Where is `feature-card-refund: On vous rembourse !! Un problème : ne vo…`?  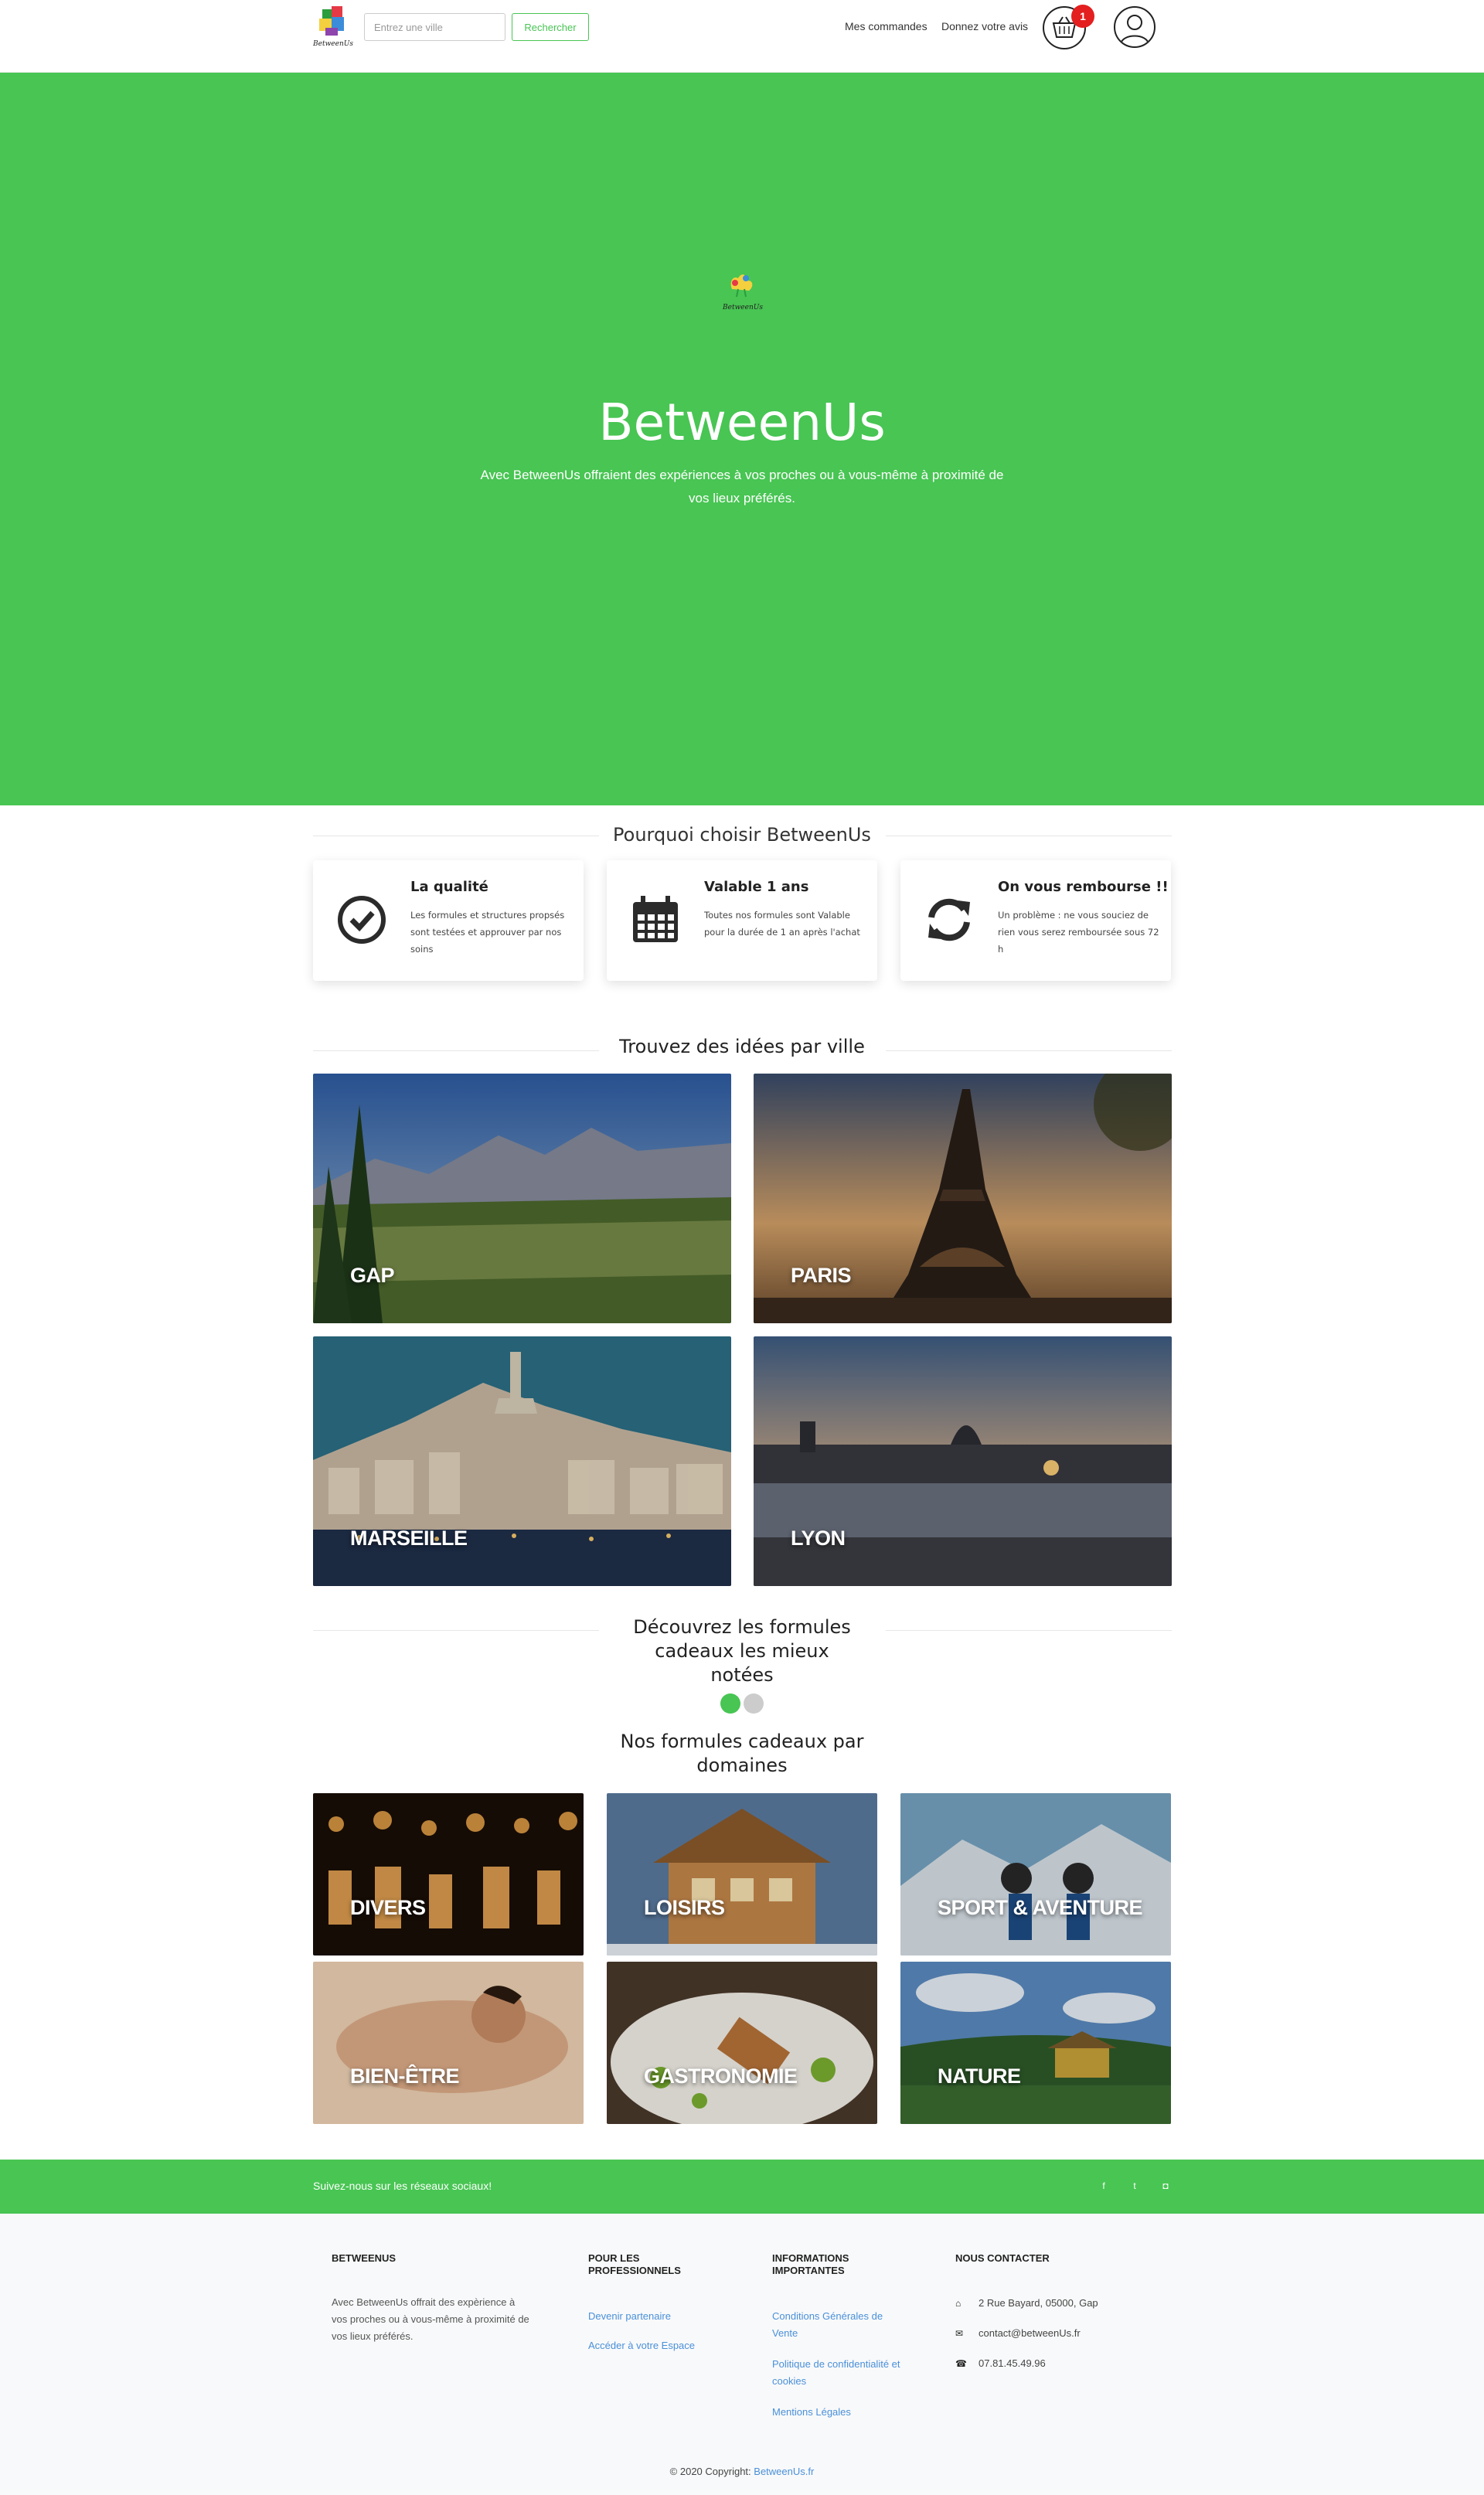
feature-card-refund: On vous rembourse !! Un problème : ne vo… is located at coordinates (1035, 920).